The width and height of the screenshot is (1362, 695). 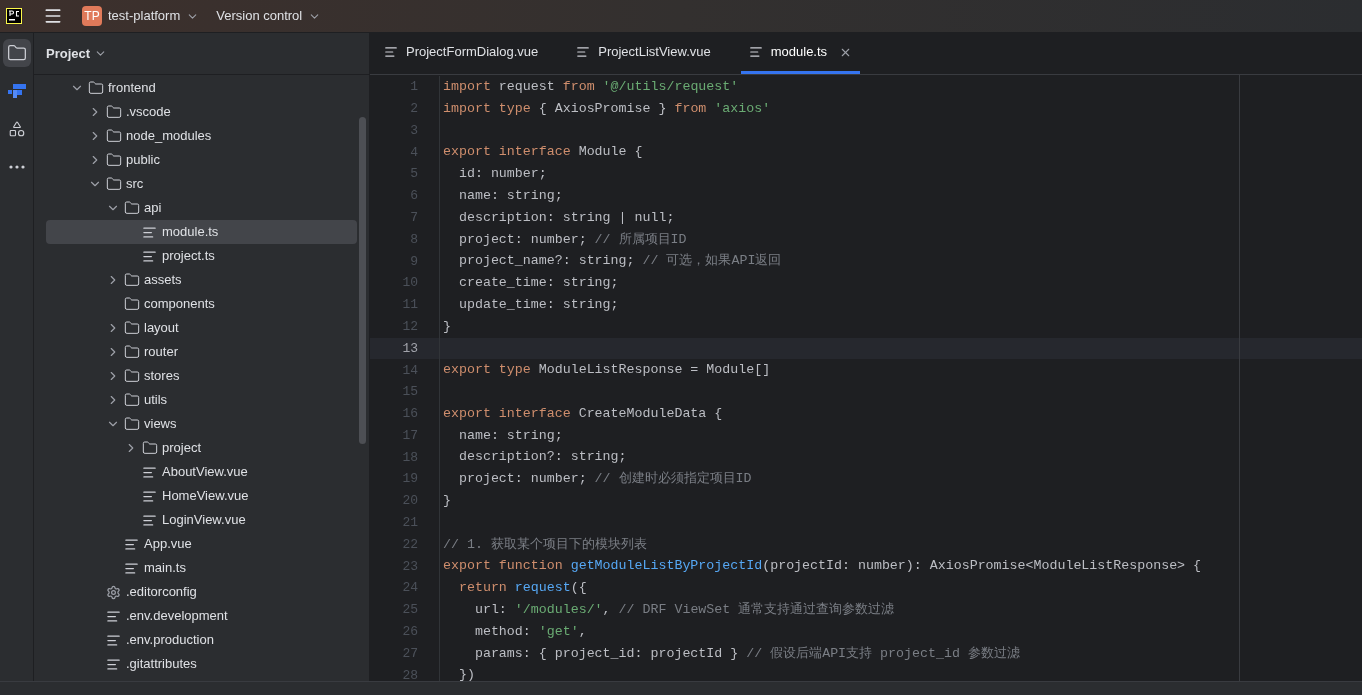 What do you see at coordinates (205, 472) in the screenshot?
I see `tree-item-label: AboutView.vue` at bounding box center [205, 472].